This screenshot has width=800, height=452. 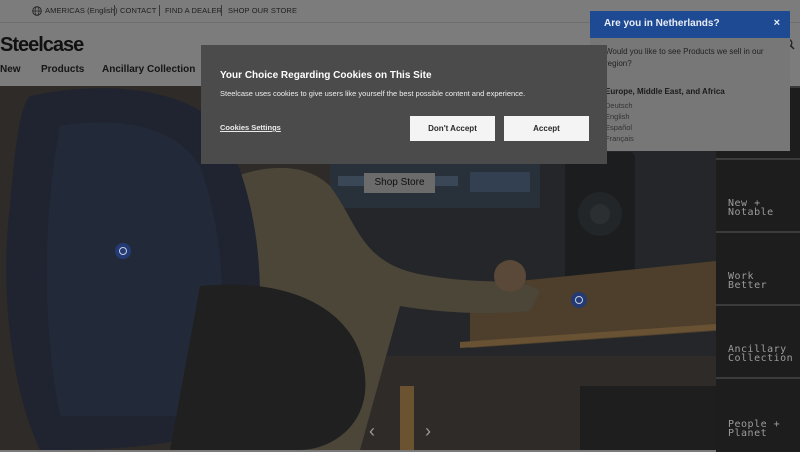 What do you see at coordinates (138, 10) in the screenshot?
I see `contact-link: CONTACT` at bounding box center [138, 10].